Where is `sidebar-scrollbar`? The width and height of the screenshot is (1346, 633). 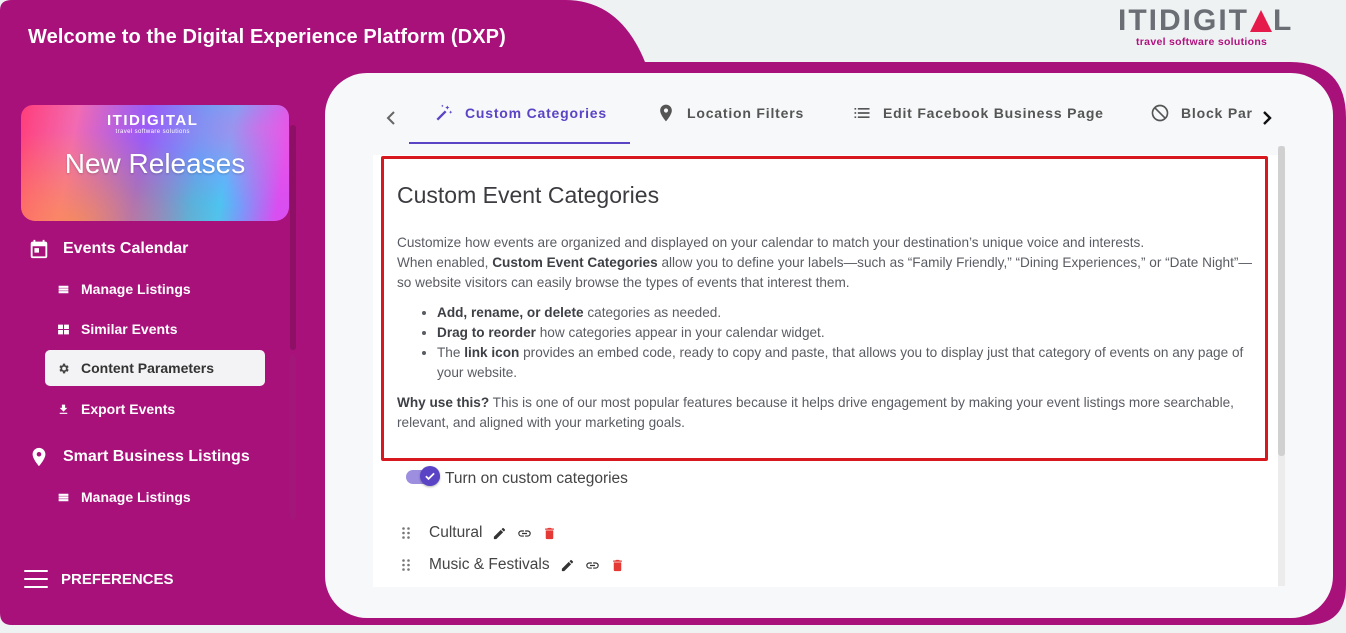
sidebar-scrollbar is located at coordinates (293, 237).